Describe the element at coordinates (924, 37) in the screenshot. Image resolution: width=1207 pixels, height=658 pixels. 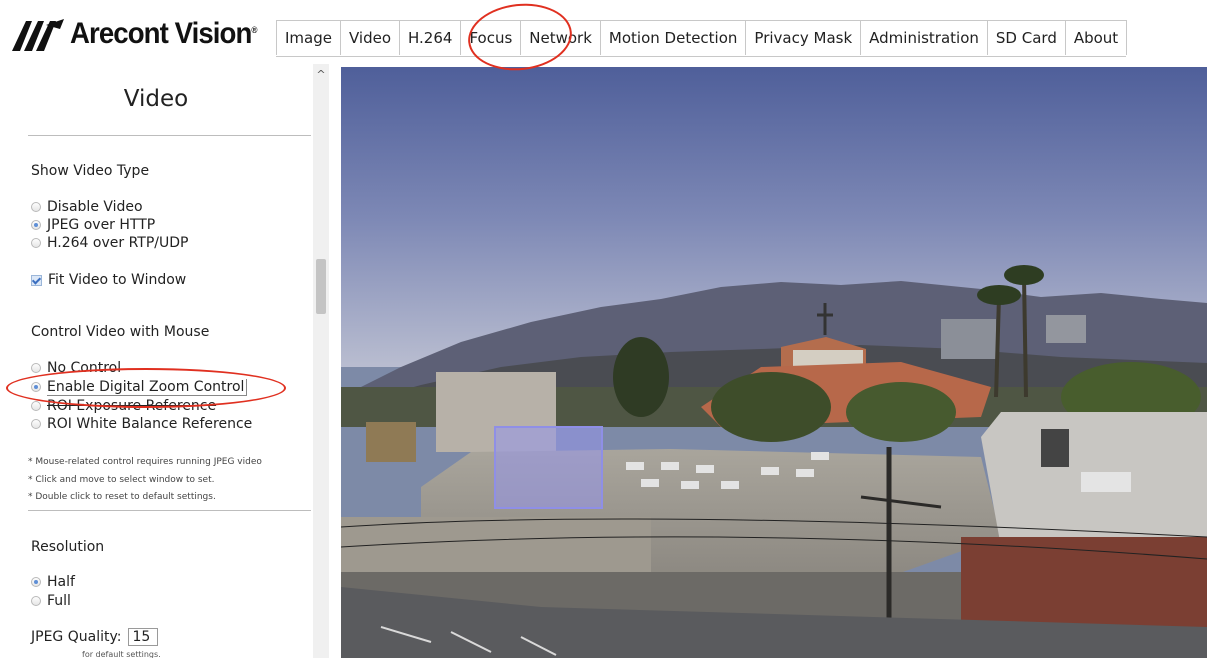
I see `tab-administration: Administration` at that location.